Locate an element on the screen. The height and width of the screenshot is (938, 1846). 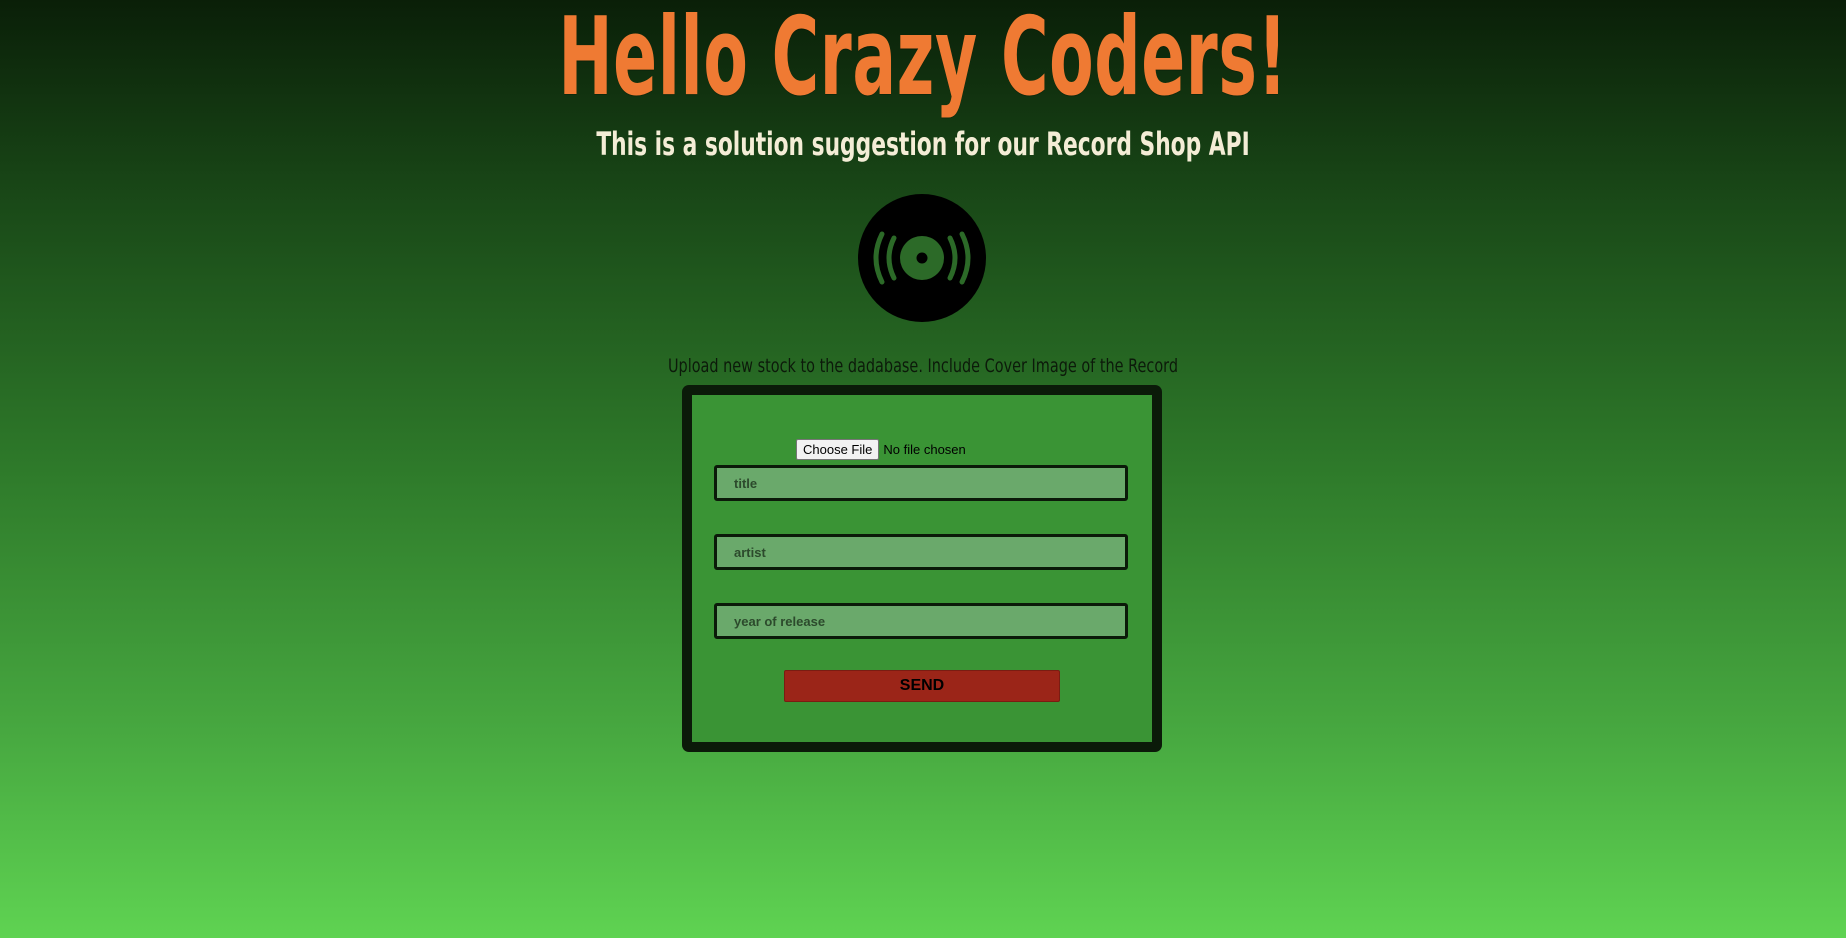
year-of-release-input is located at coordinates (921, 621).